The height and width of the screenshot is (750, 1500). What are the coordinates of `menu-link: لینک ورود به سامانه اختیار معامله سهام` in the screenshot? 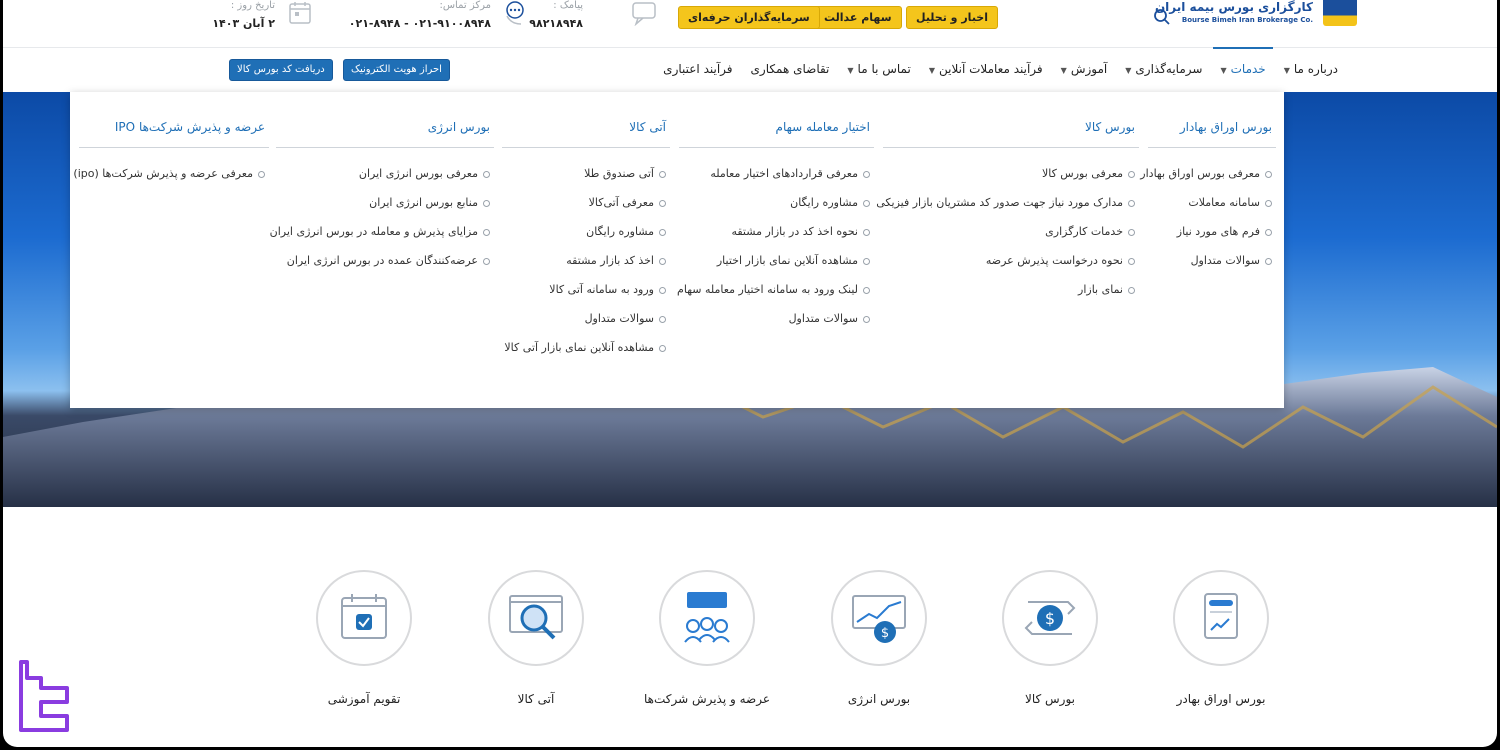 It's located at (775, 292).